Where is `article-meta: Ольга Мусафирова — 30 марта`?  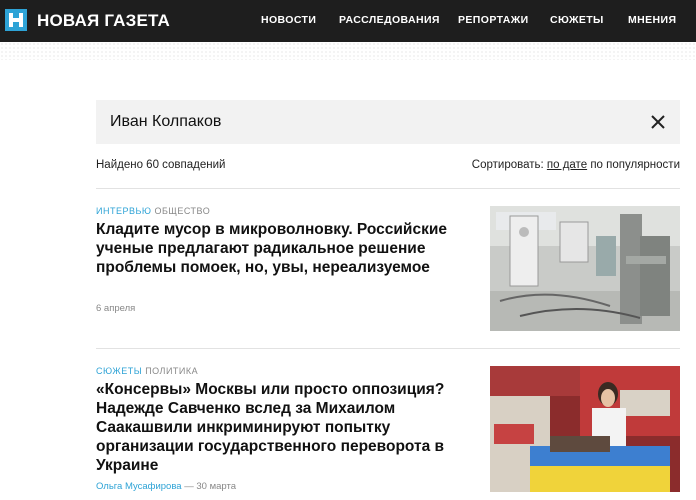 article-meta: Ольга Мусафирова — 30 марта is located at coordinates (166, 486).